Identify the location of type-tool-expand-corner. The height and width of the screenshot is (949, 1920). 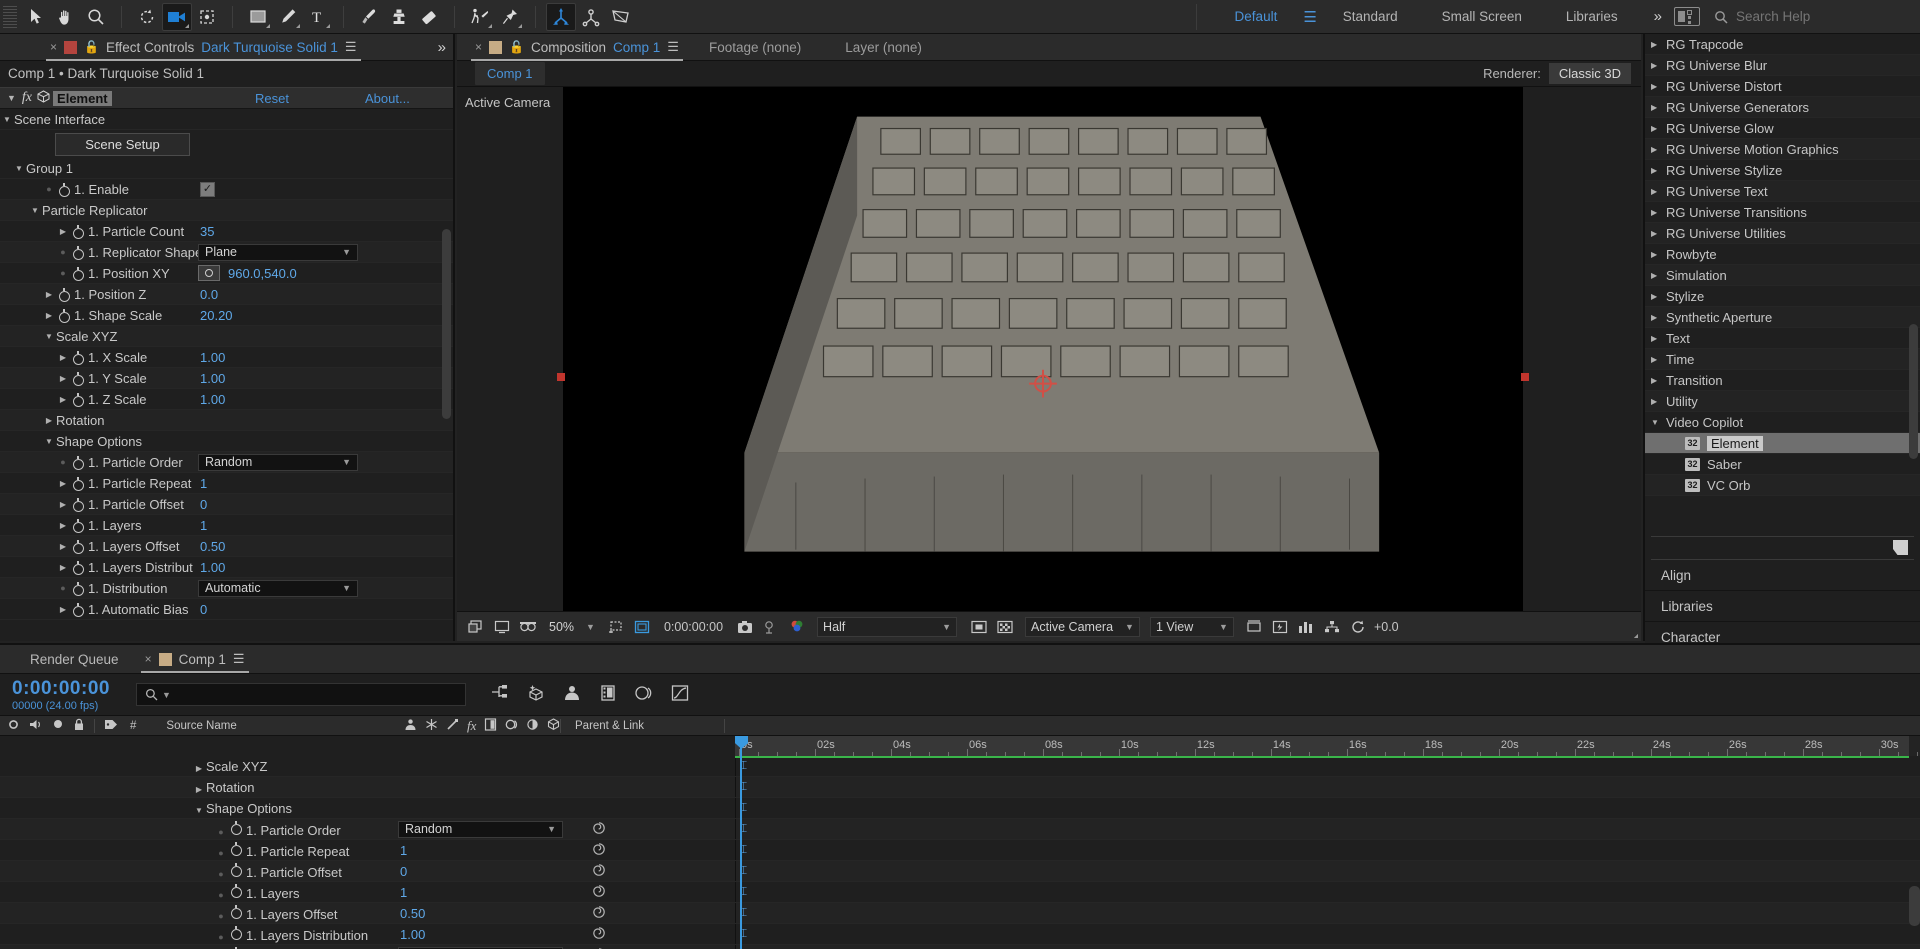
(328, 25).